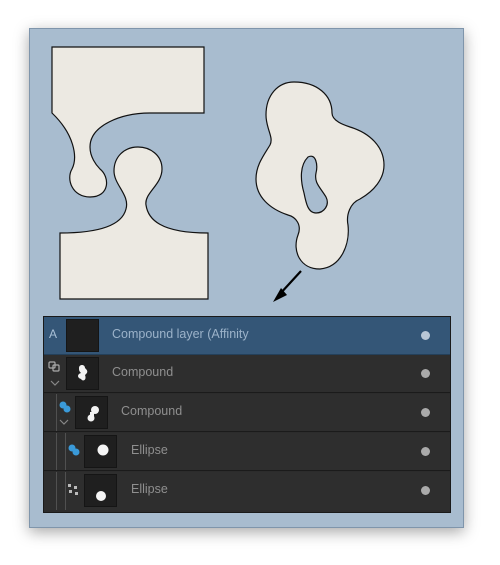  What do you see at coordinates (287, 286) in the screenshot?
I see `arrow-icon` at bounding box center [287, 286].